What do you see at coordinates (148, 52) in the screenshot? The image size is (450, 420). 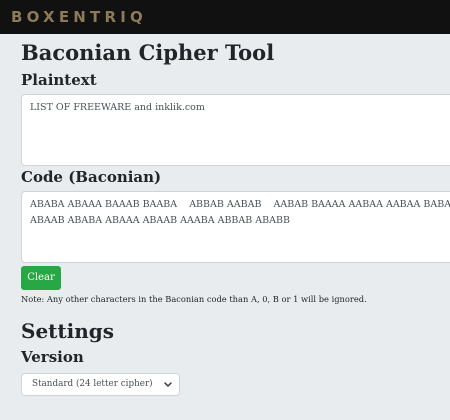 I see `page-title: Baconian Cipher Tool` at bounding box center [148, 52].